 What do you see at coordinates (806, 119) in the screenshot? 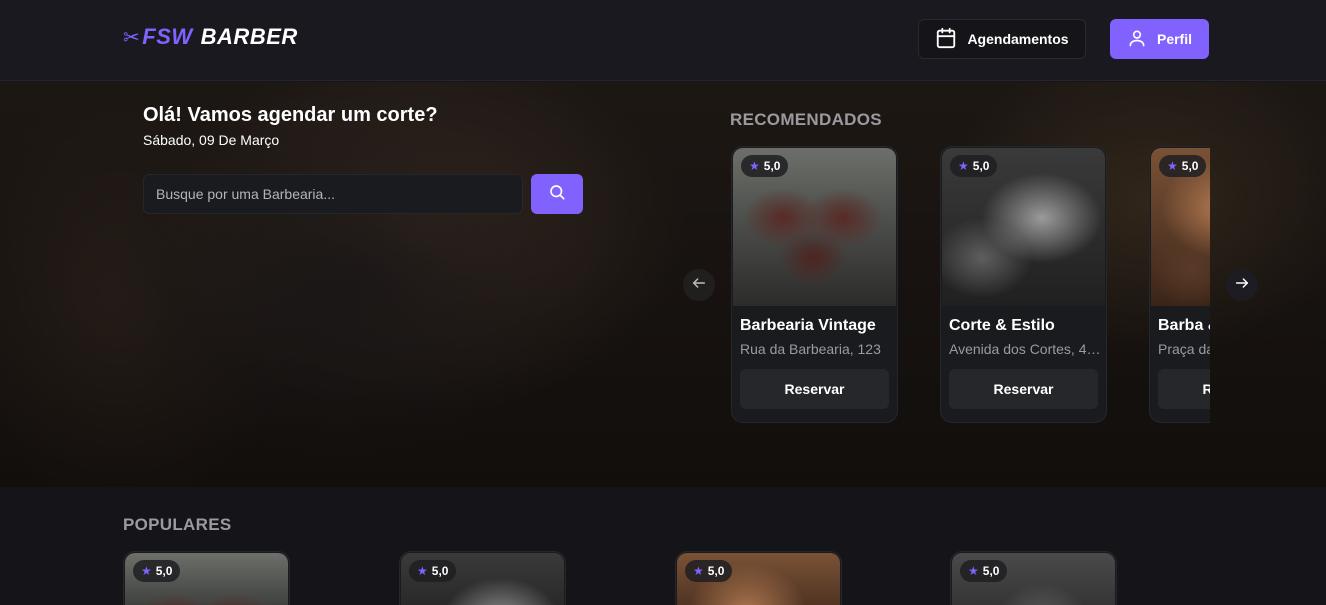
I see `recommended-title: RECOMENDADOS` at bounding box center [806, 119].